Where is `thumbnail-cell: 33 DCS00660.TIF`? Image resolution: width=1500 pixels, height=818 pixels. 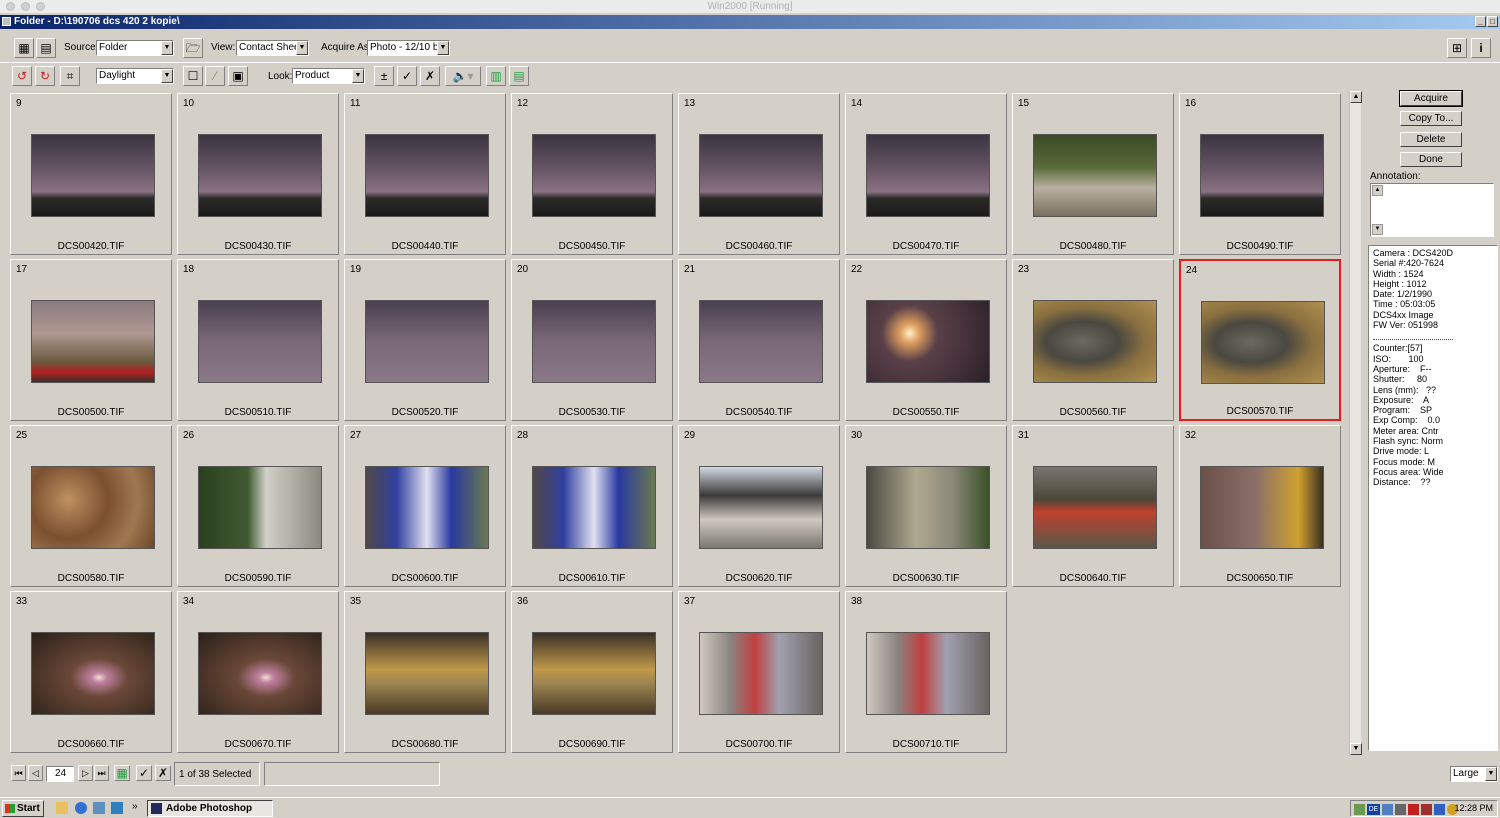 thumbnail-cell: 33 DCS00660.TIF is located at coordinates (91, 672).